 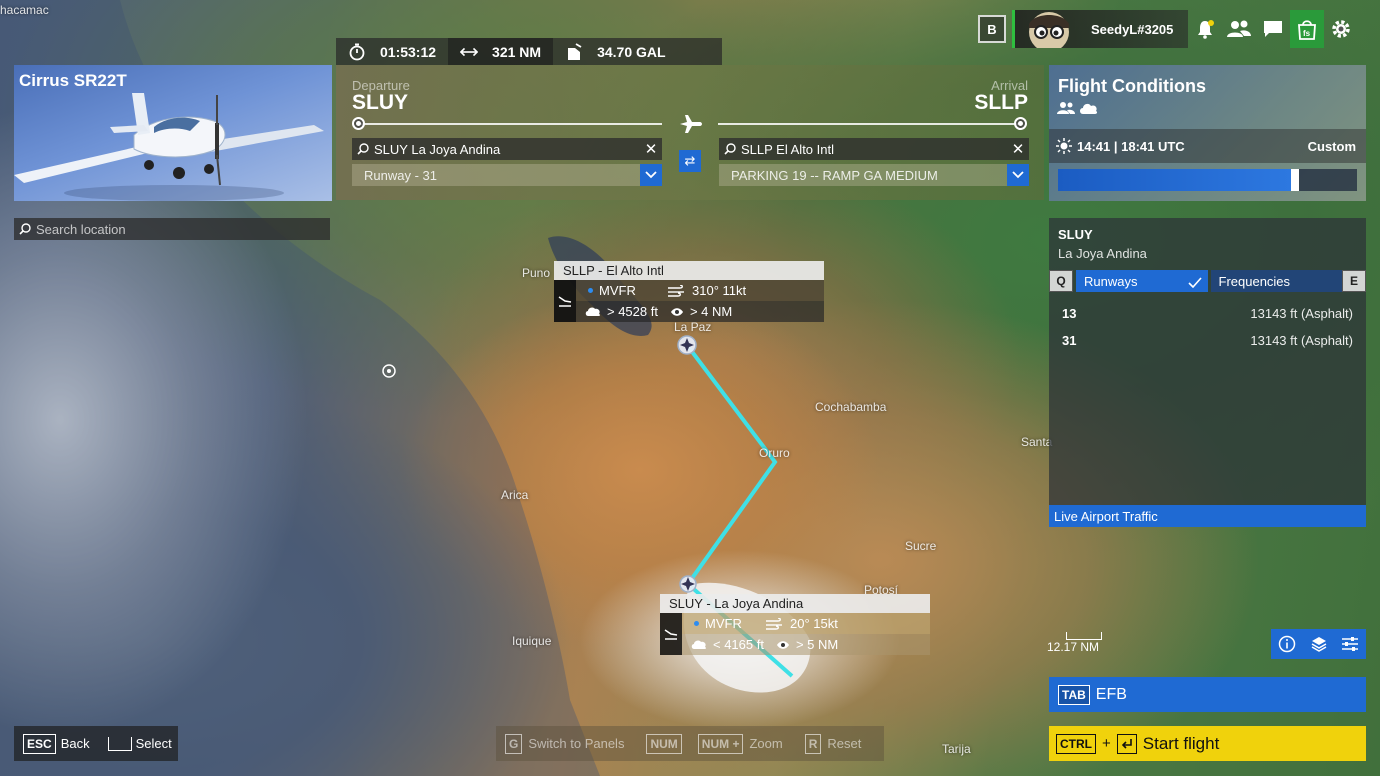 I want to click on departure-dot, so click(x=358, y=123).